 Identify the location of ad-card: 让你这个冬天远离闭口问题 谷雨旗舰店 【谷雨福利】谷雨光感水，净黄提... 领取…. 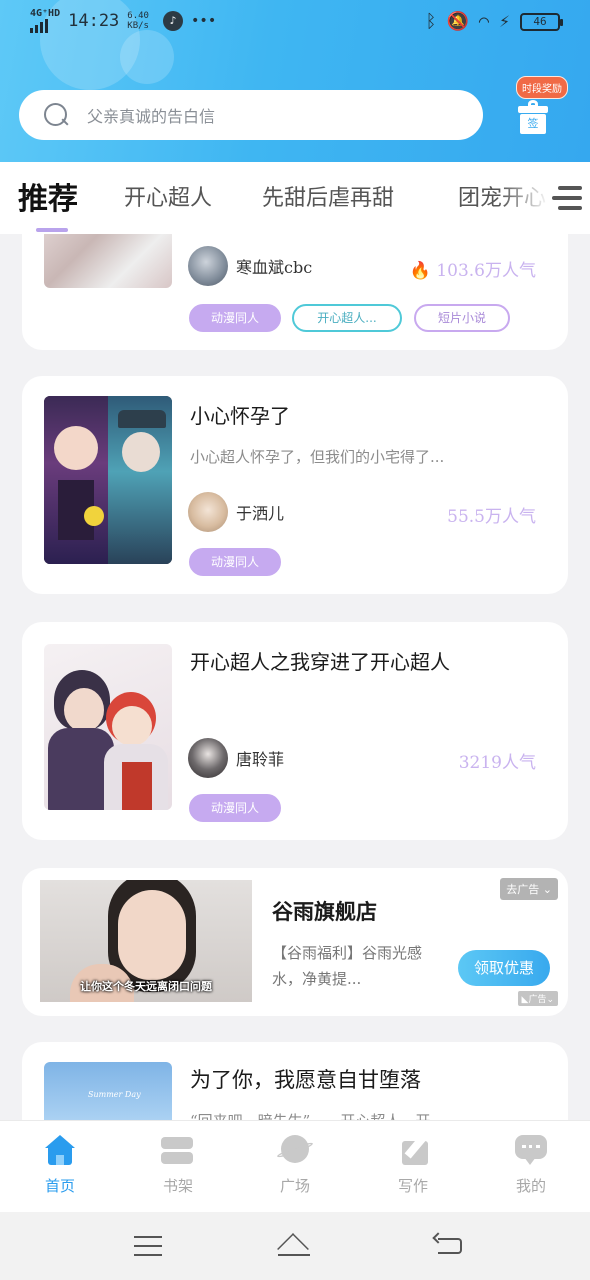
(295, 942).